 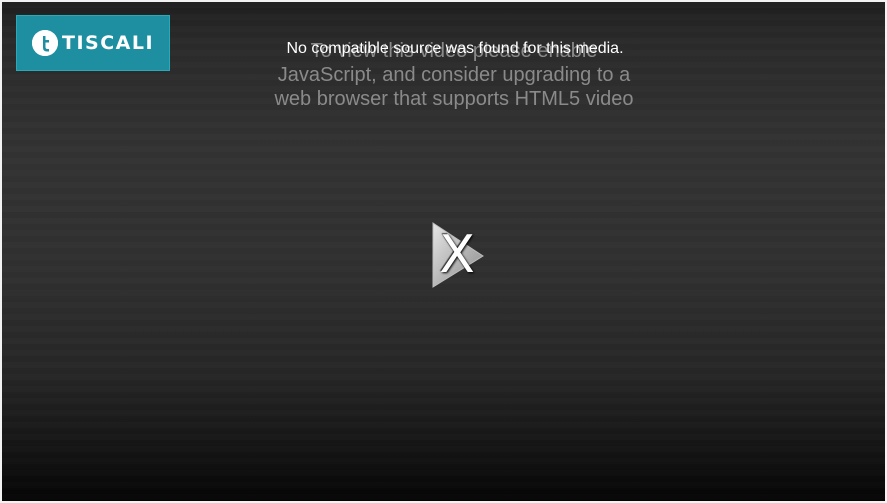 I want to click on error-x-icon: X, so click(x=457, y=255).